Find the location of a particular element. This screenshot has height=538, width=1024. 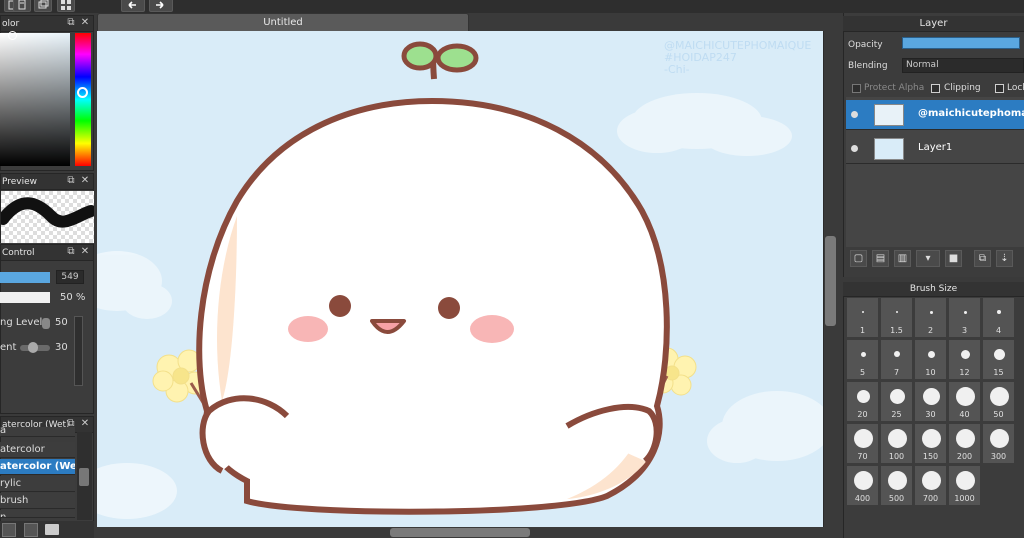

import-layer-icon: ▥ is located at coordinates (902, 258).